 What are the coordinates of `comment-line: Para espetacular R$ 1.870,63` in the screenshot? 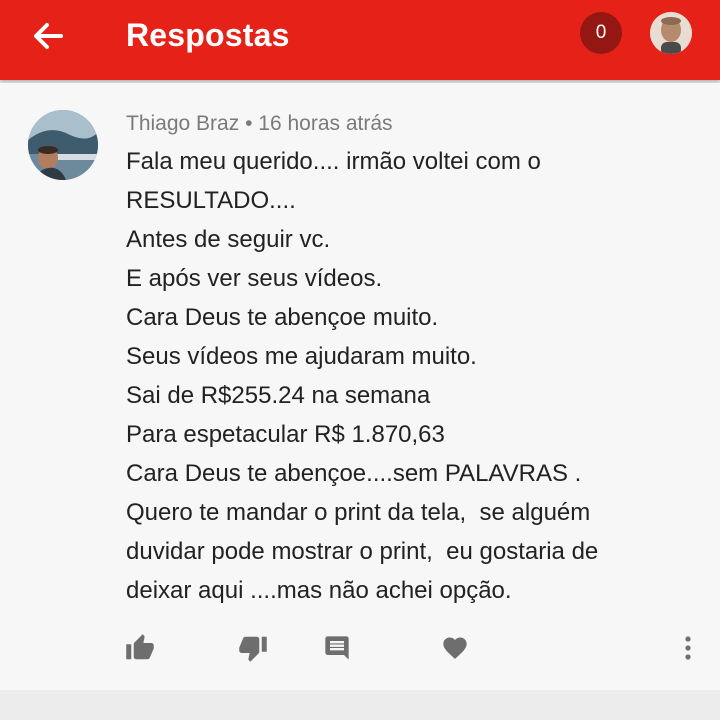 It's located at (285, 434).